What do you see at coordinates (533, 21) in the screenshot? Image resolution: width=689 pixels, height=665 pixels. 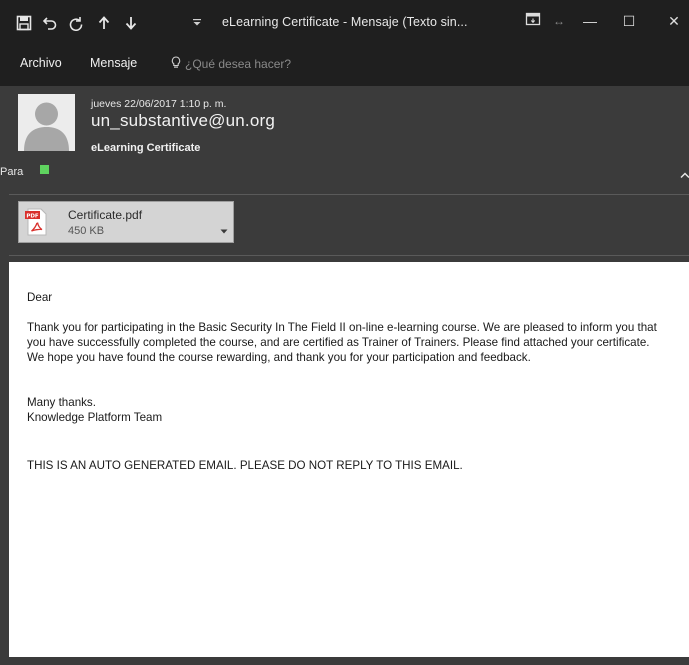 I see `ribbon-display-options-icon` at bounding box center [533, 21].